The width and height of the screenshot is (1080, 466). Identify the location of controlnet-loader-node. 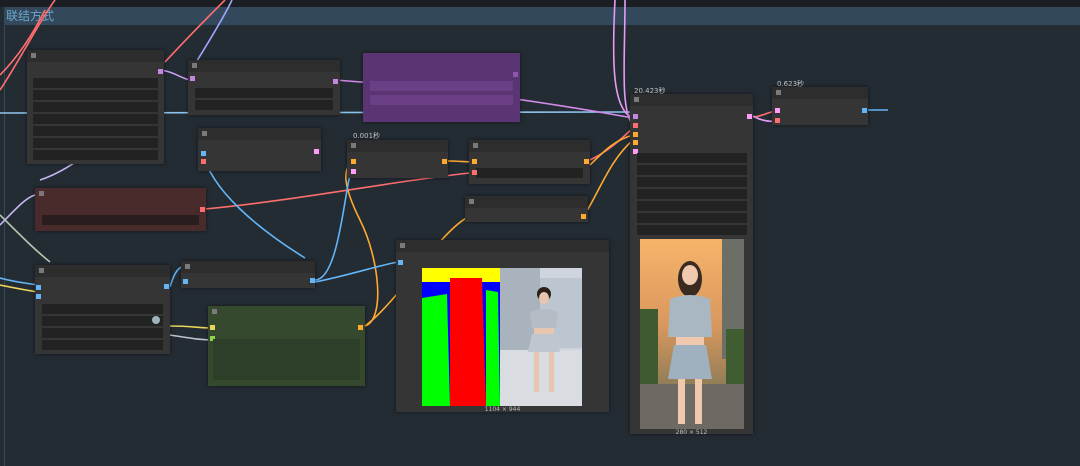
(526, 209).